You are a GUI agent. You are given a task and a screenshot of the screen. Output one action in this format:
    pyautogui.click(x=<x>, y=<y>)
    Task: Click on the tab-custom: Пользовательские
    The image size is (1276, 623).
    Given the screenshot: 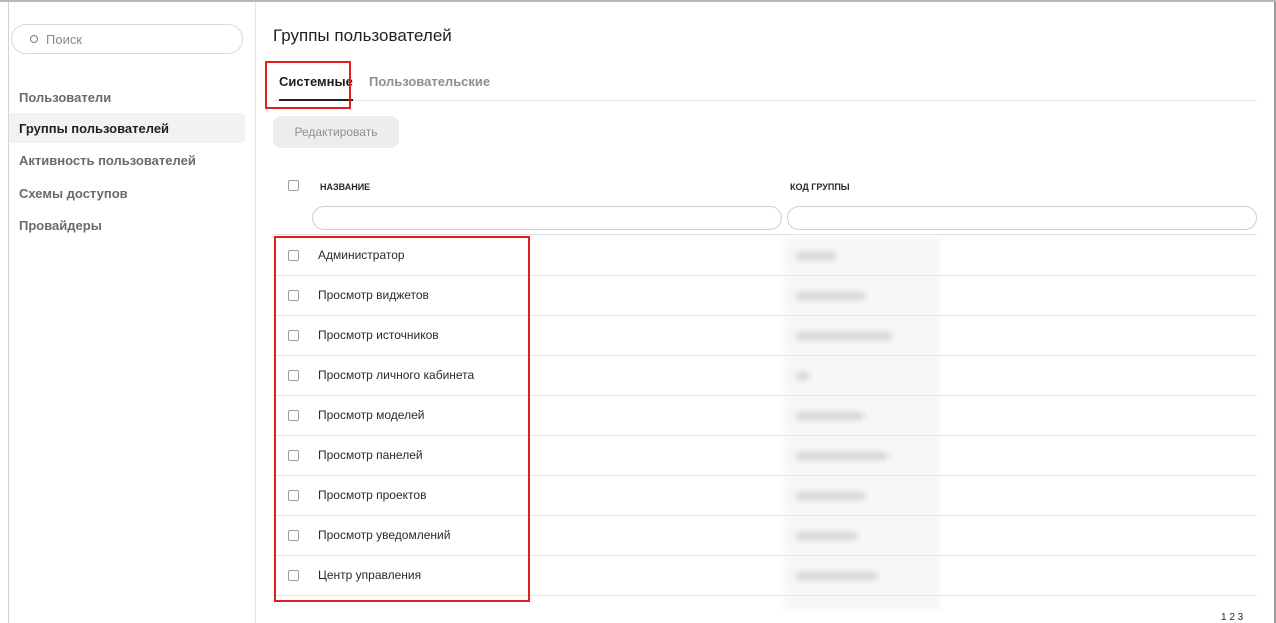 What is the action you would take?
    pyautogui.click(x=429, y=81)
    